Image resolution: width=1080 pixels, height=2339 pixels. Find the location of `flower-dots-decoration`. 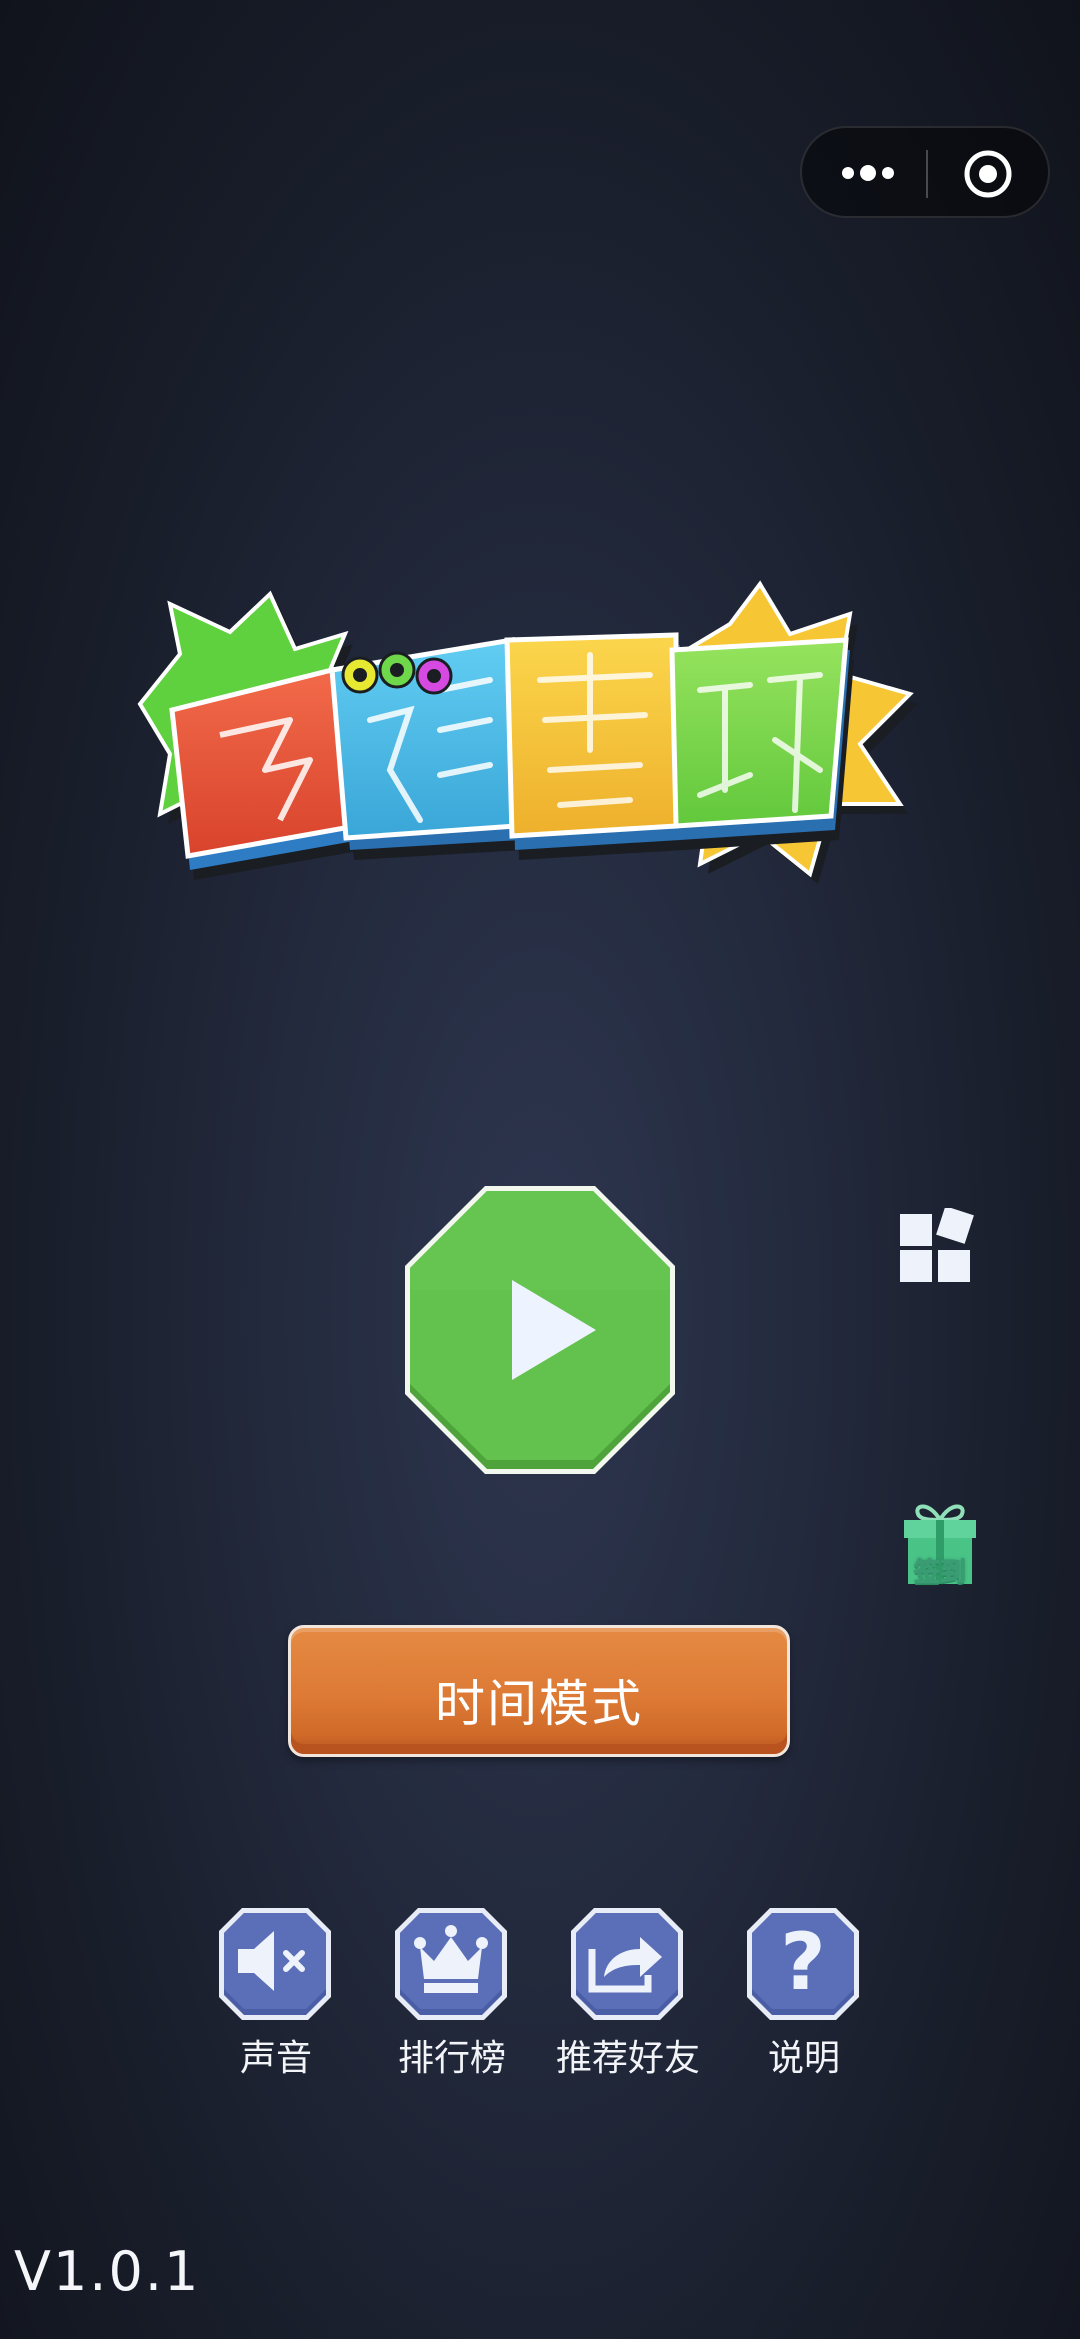

flower-dots-decoration is located at coordinates (397, 673).